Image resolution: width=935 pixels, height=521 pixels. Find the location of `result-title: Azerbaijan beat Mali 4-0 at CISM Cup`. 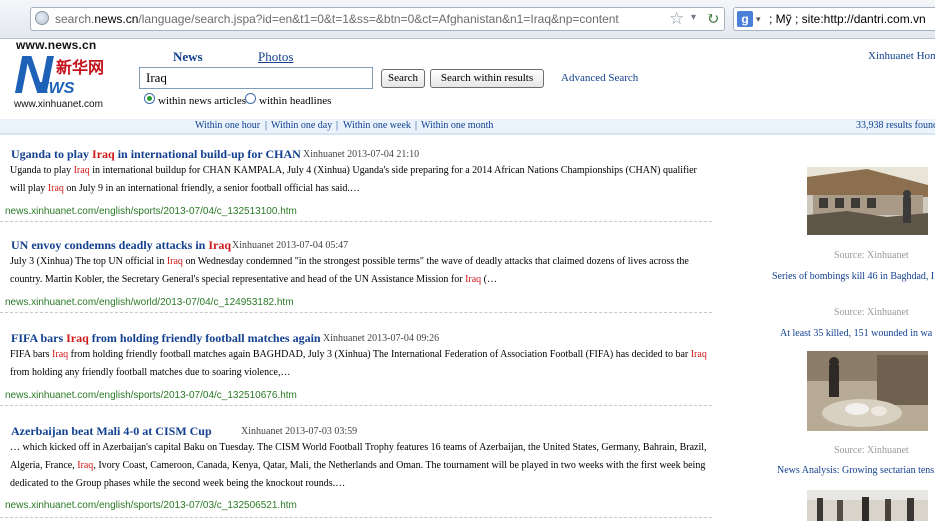

result-title: Azerbaijan beat Mali 4-0 at CISM Cup is located at coordinates (111, 431).